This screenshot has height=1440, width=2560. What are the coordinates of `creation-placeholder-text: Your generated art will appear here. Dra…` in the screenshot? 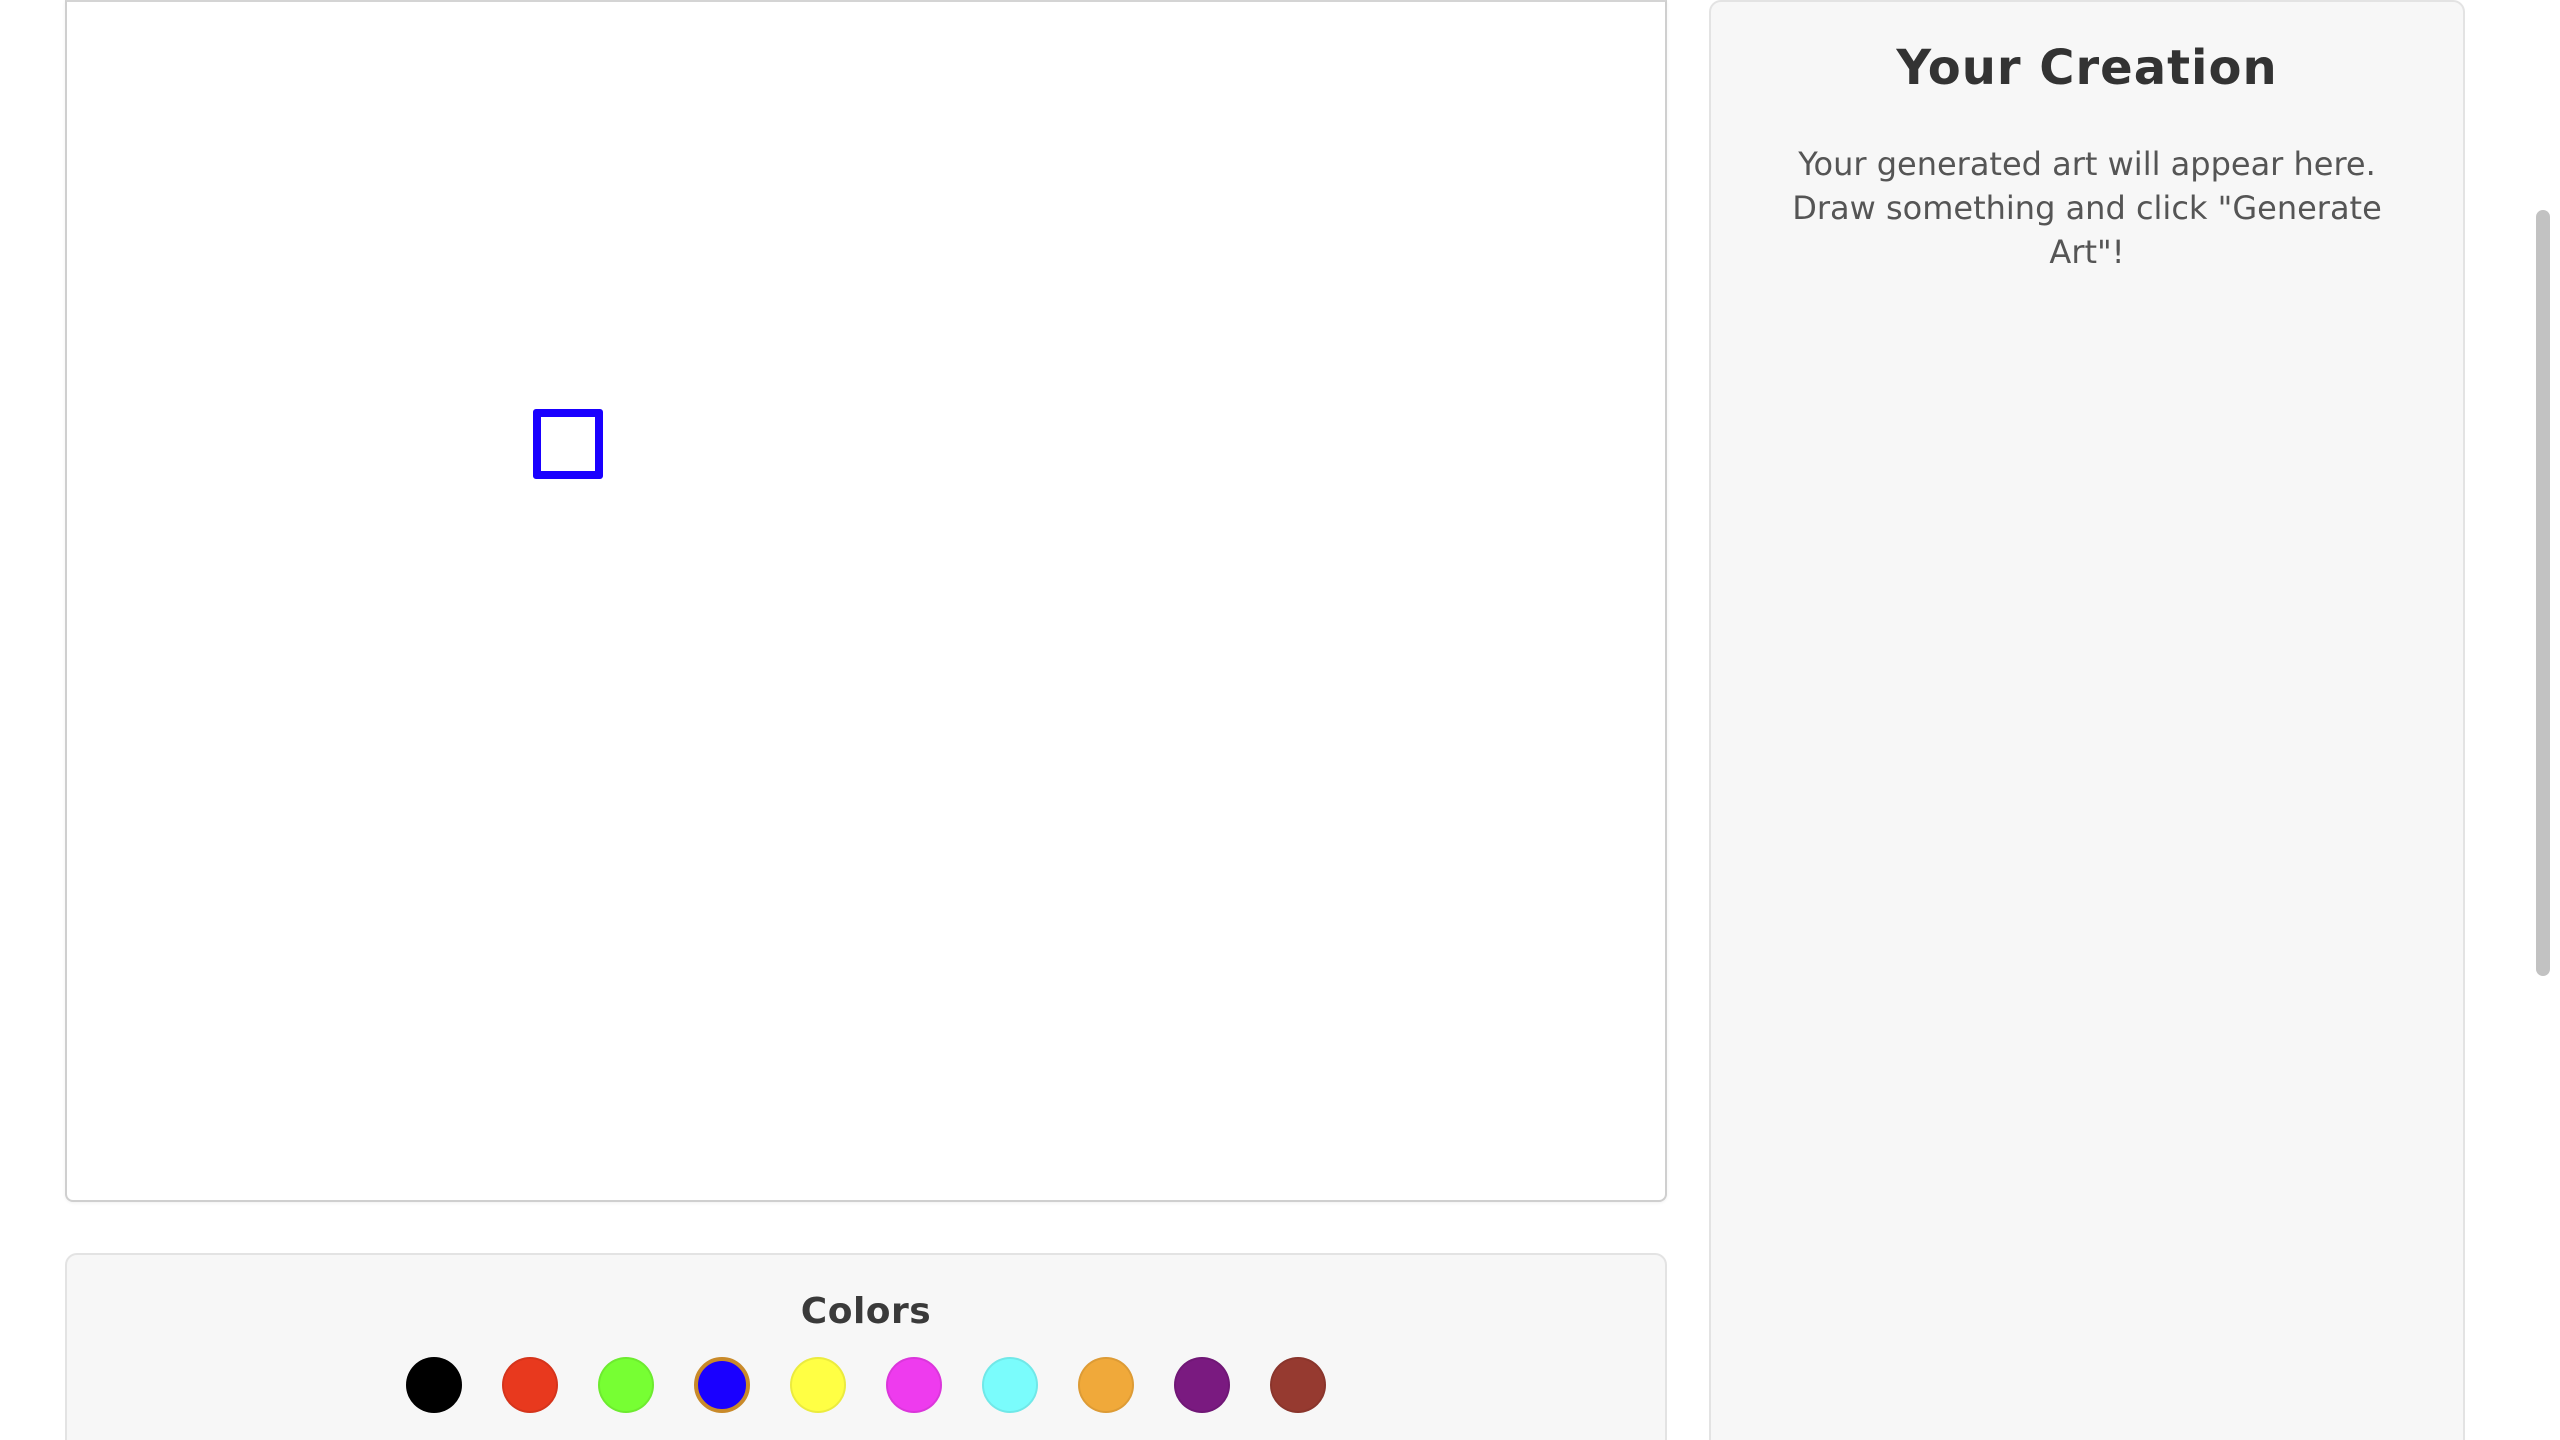 It's located at (2087, 208).